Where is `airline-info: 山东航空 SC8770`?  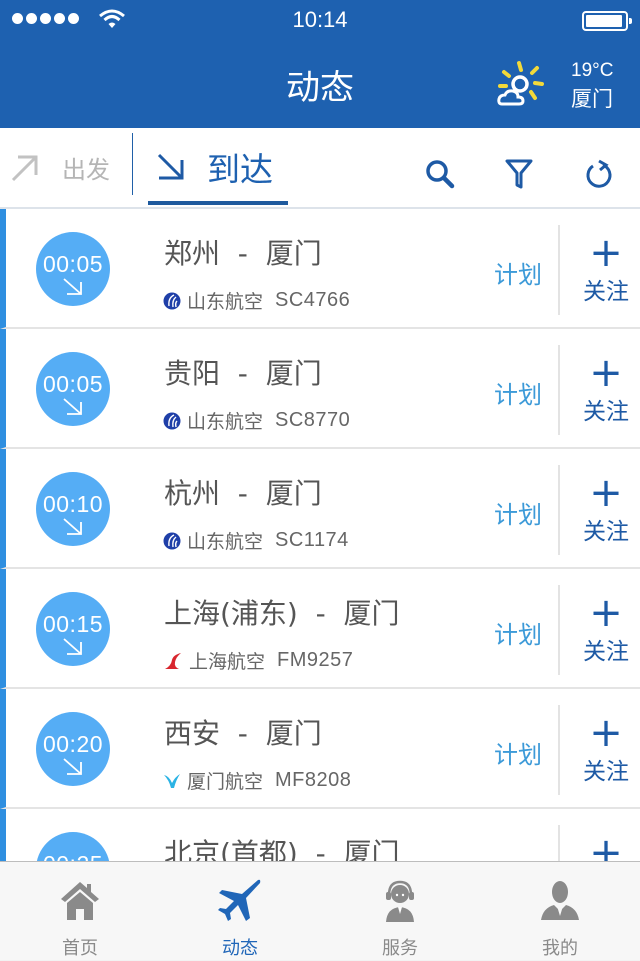
airline-info: 山东航空 SC8770 is located at coordinates (256, 420).